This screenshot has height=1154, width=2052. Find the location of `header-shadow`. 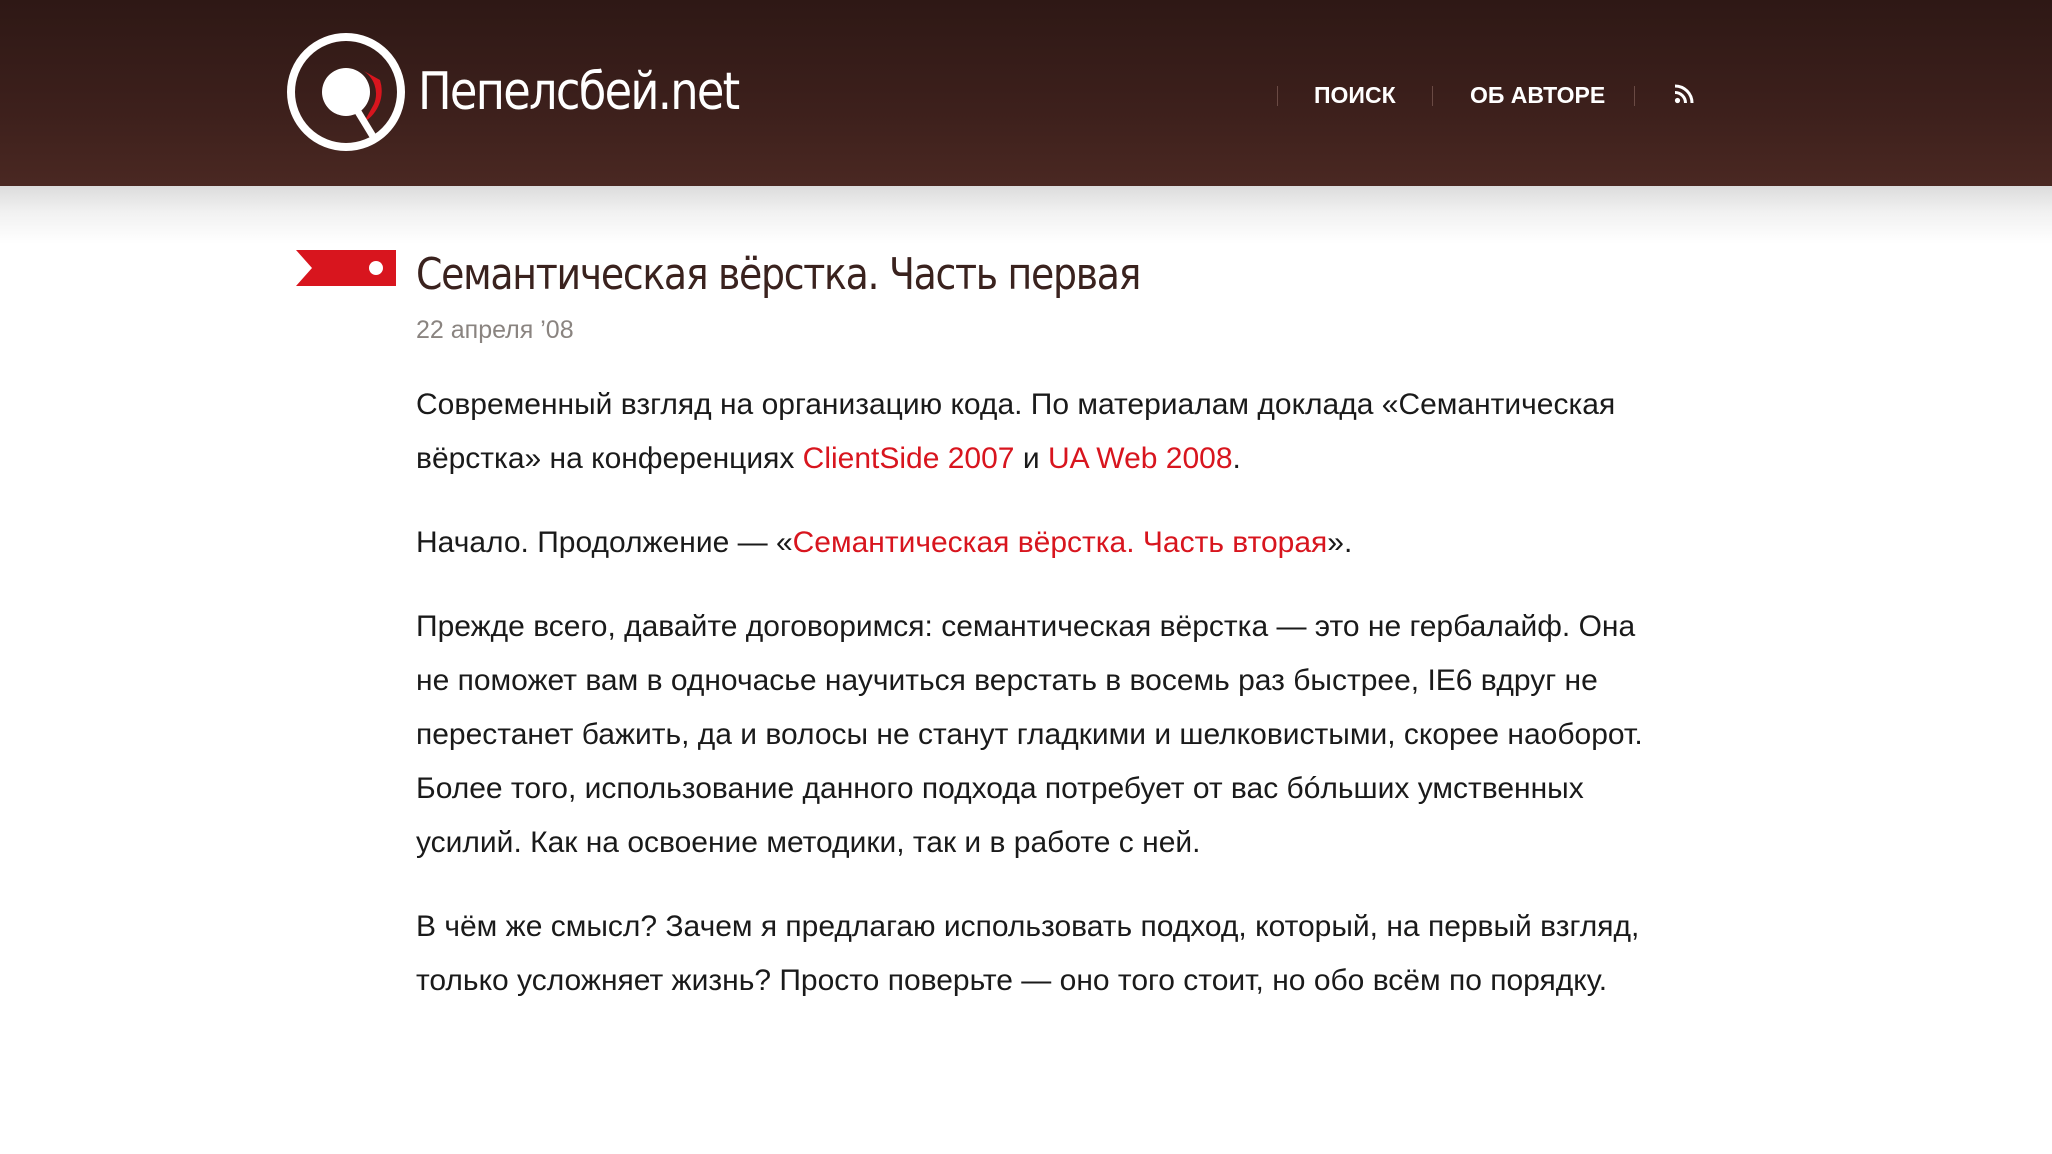

header-shadow is located at coordinates (1026, 215).